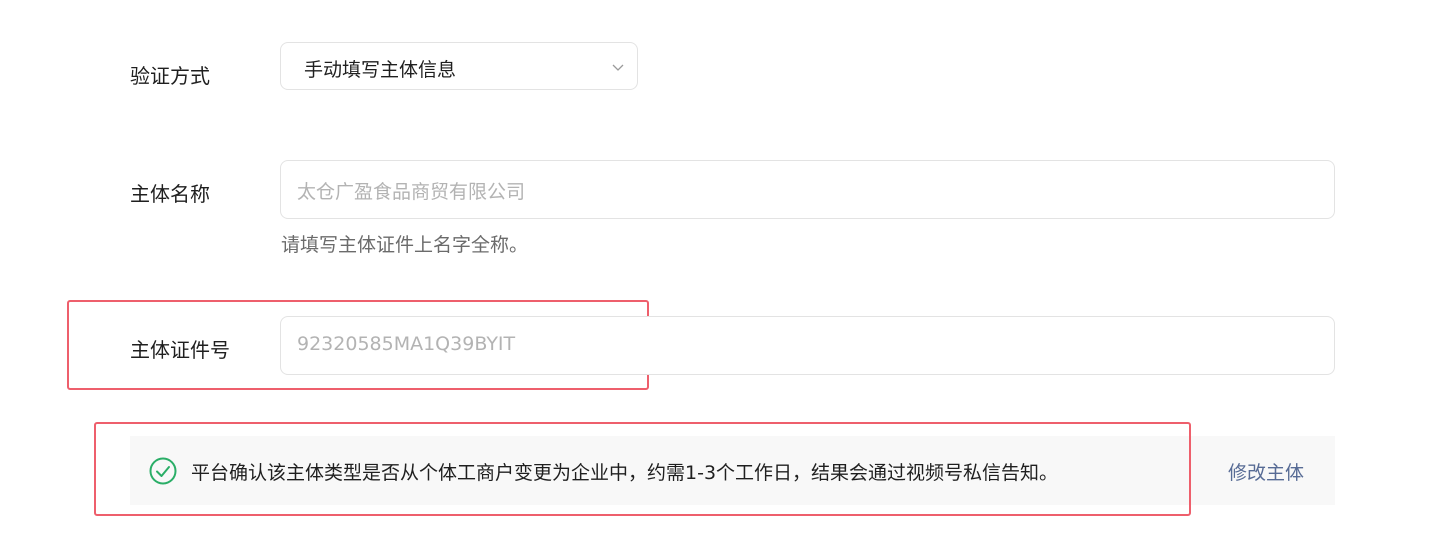 The width and height of the screenshot is (1445, 554). I want to click on modify-entity-link: 修改主体, so click(1266, 471).